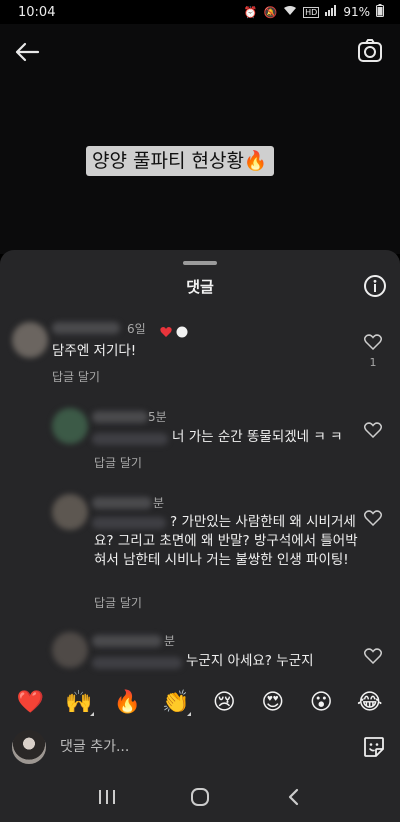 Image resolution: width=400 pixels, height=822 pixels. What do you see at coordinates (175, 332) in the screenshot?
I see `liked-by-author-badge` at bounding box center [175, 332].